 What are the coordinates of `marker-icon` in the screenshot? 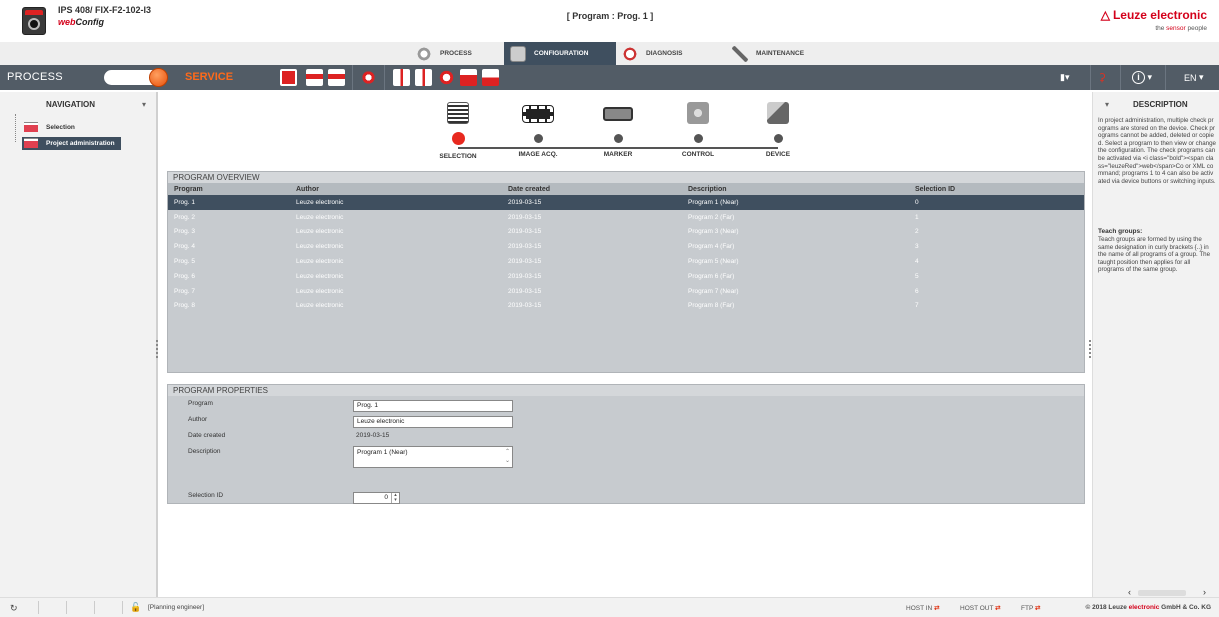 It's located at (618, 114).